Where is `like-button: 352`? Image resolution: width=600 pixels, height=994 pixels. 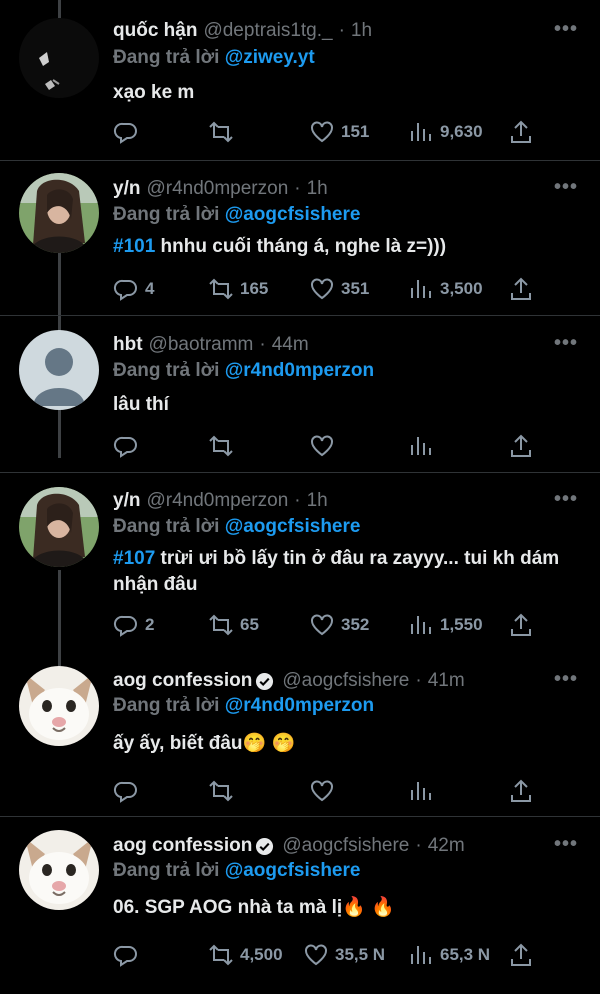
like-button: 352 is located at coordinates (339, 625).